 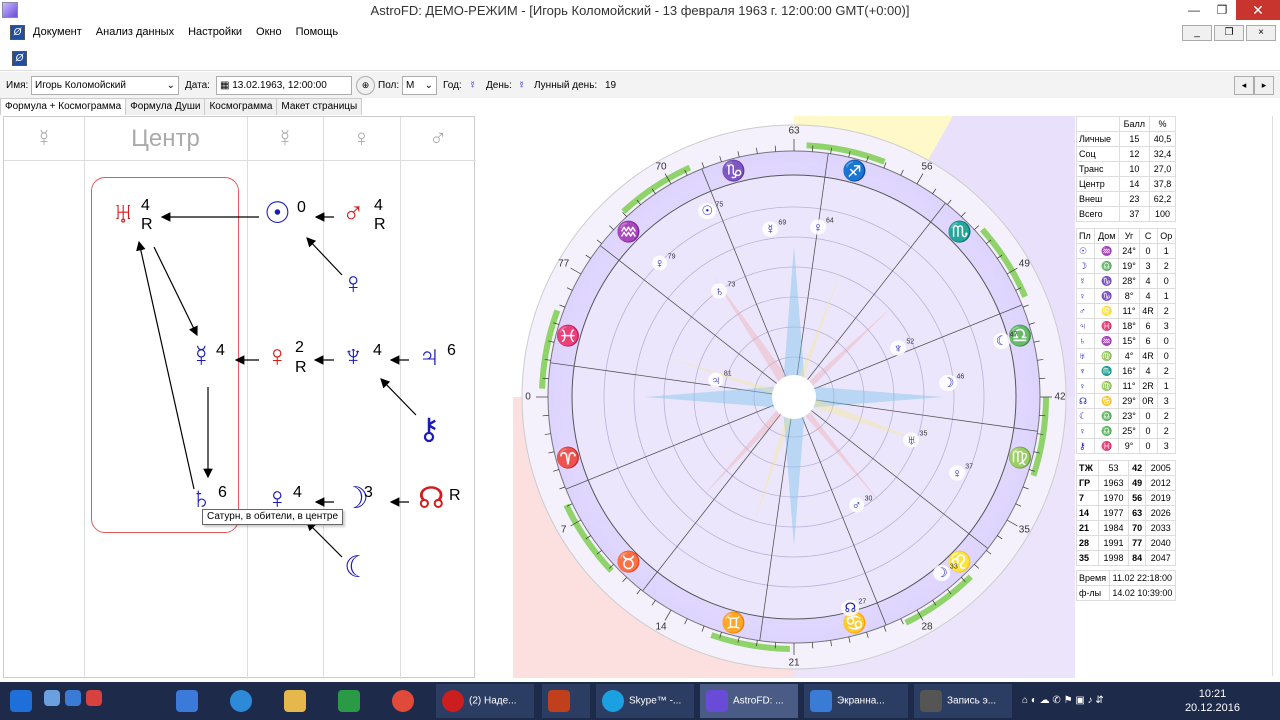 I want to click on cycles-cell: 2047, so click(x=1160, y=558).